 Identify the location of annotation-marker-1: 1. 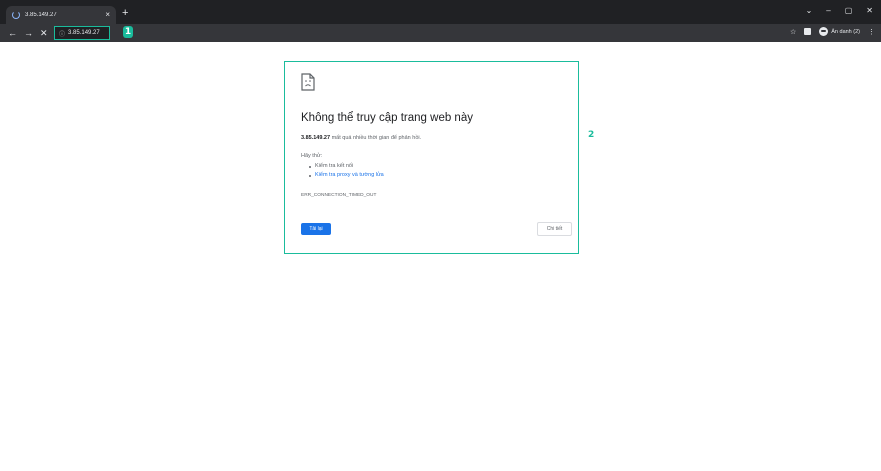
(128, 32).